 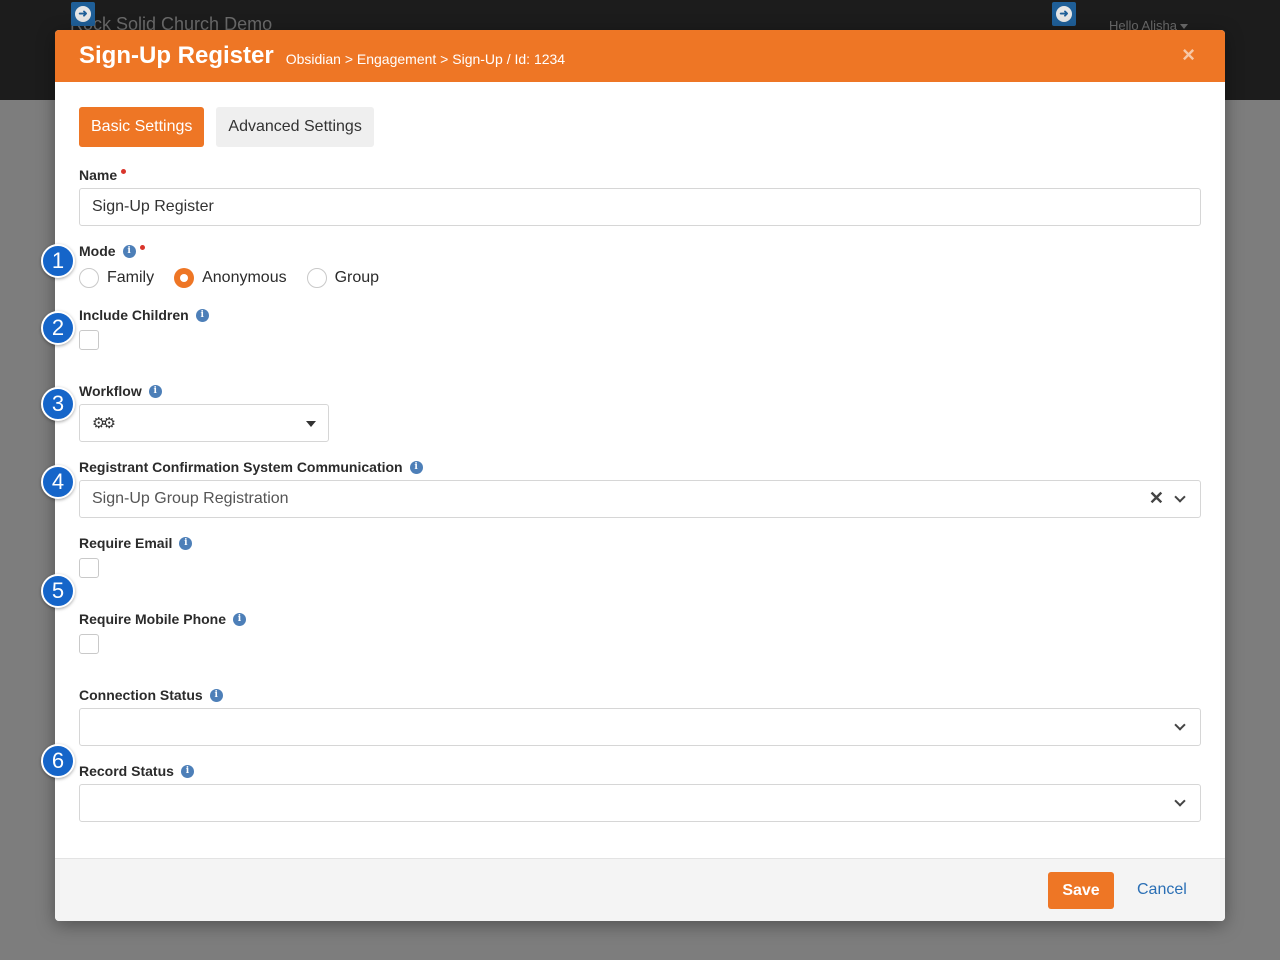 I want to click on connection-status-label: Connection Status i, so click(x=151, y=695).